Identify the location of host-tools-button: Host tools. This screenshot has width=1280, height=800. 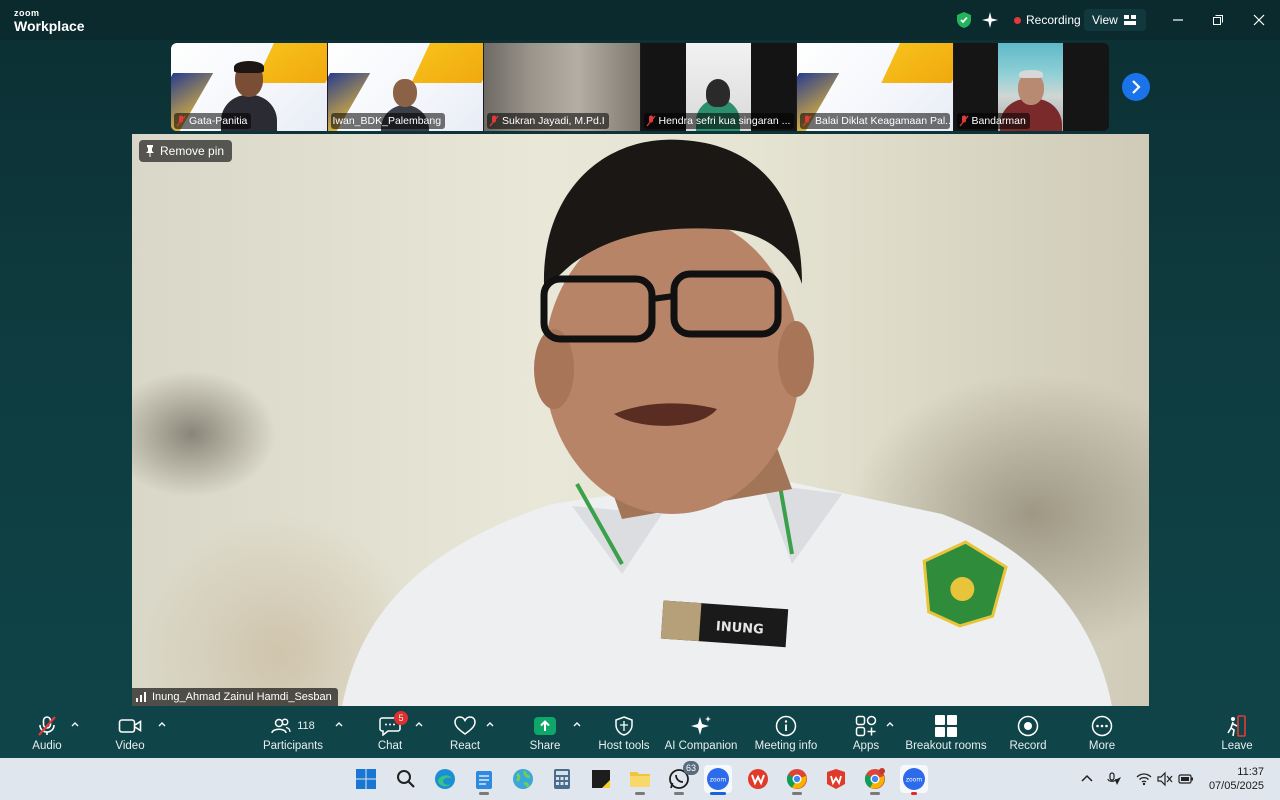
(624, 736).